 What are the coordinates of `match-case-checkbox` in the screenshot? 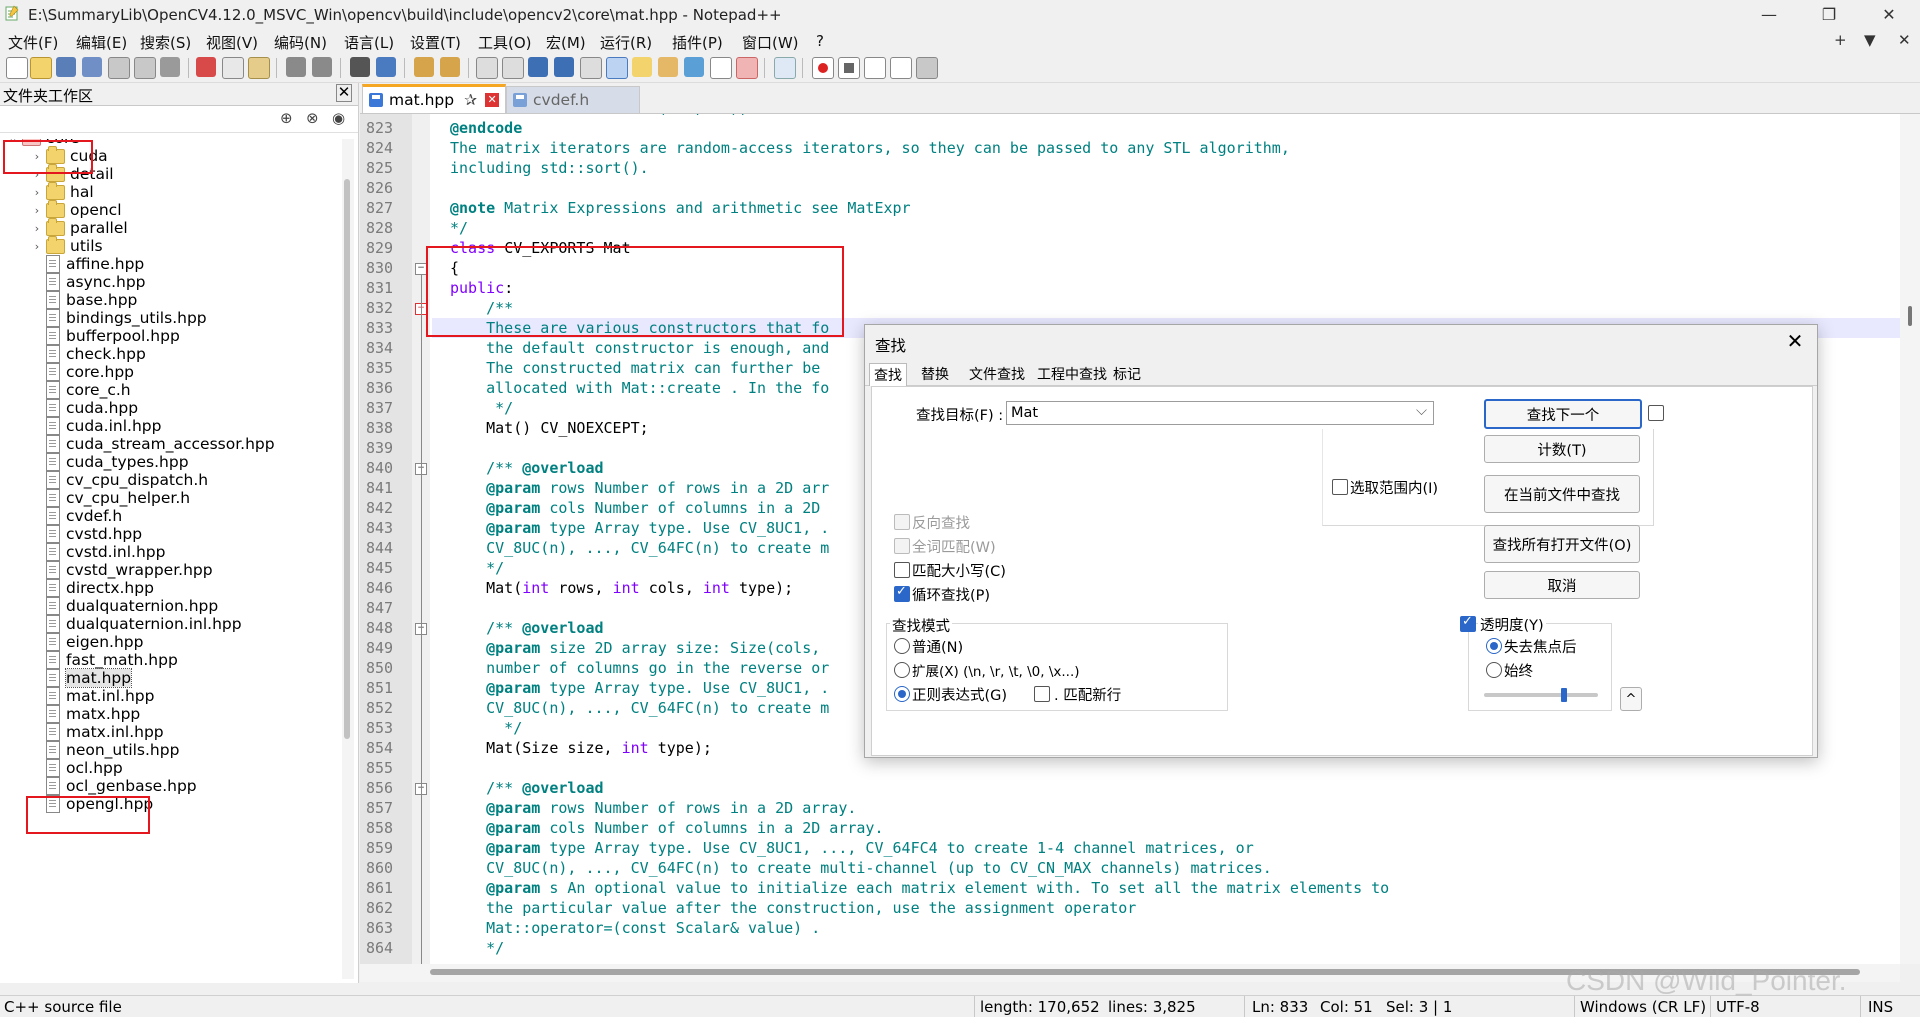 It's located at (902, 570).